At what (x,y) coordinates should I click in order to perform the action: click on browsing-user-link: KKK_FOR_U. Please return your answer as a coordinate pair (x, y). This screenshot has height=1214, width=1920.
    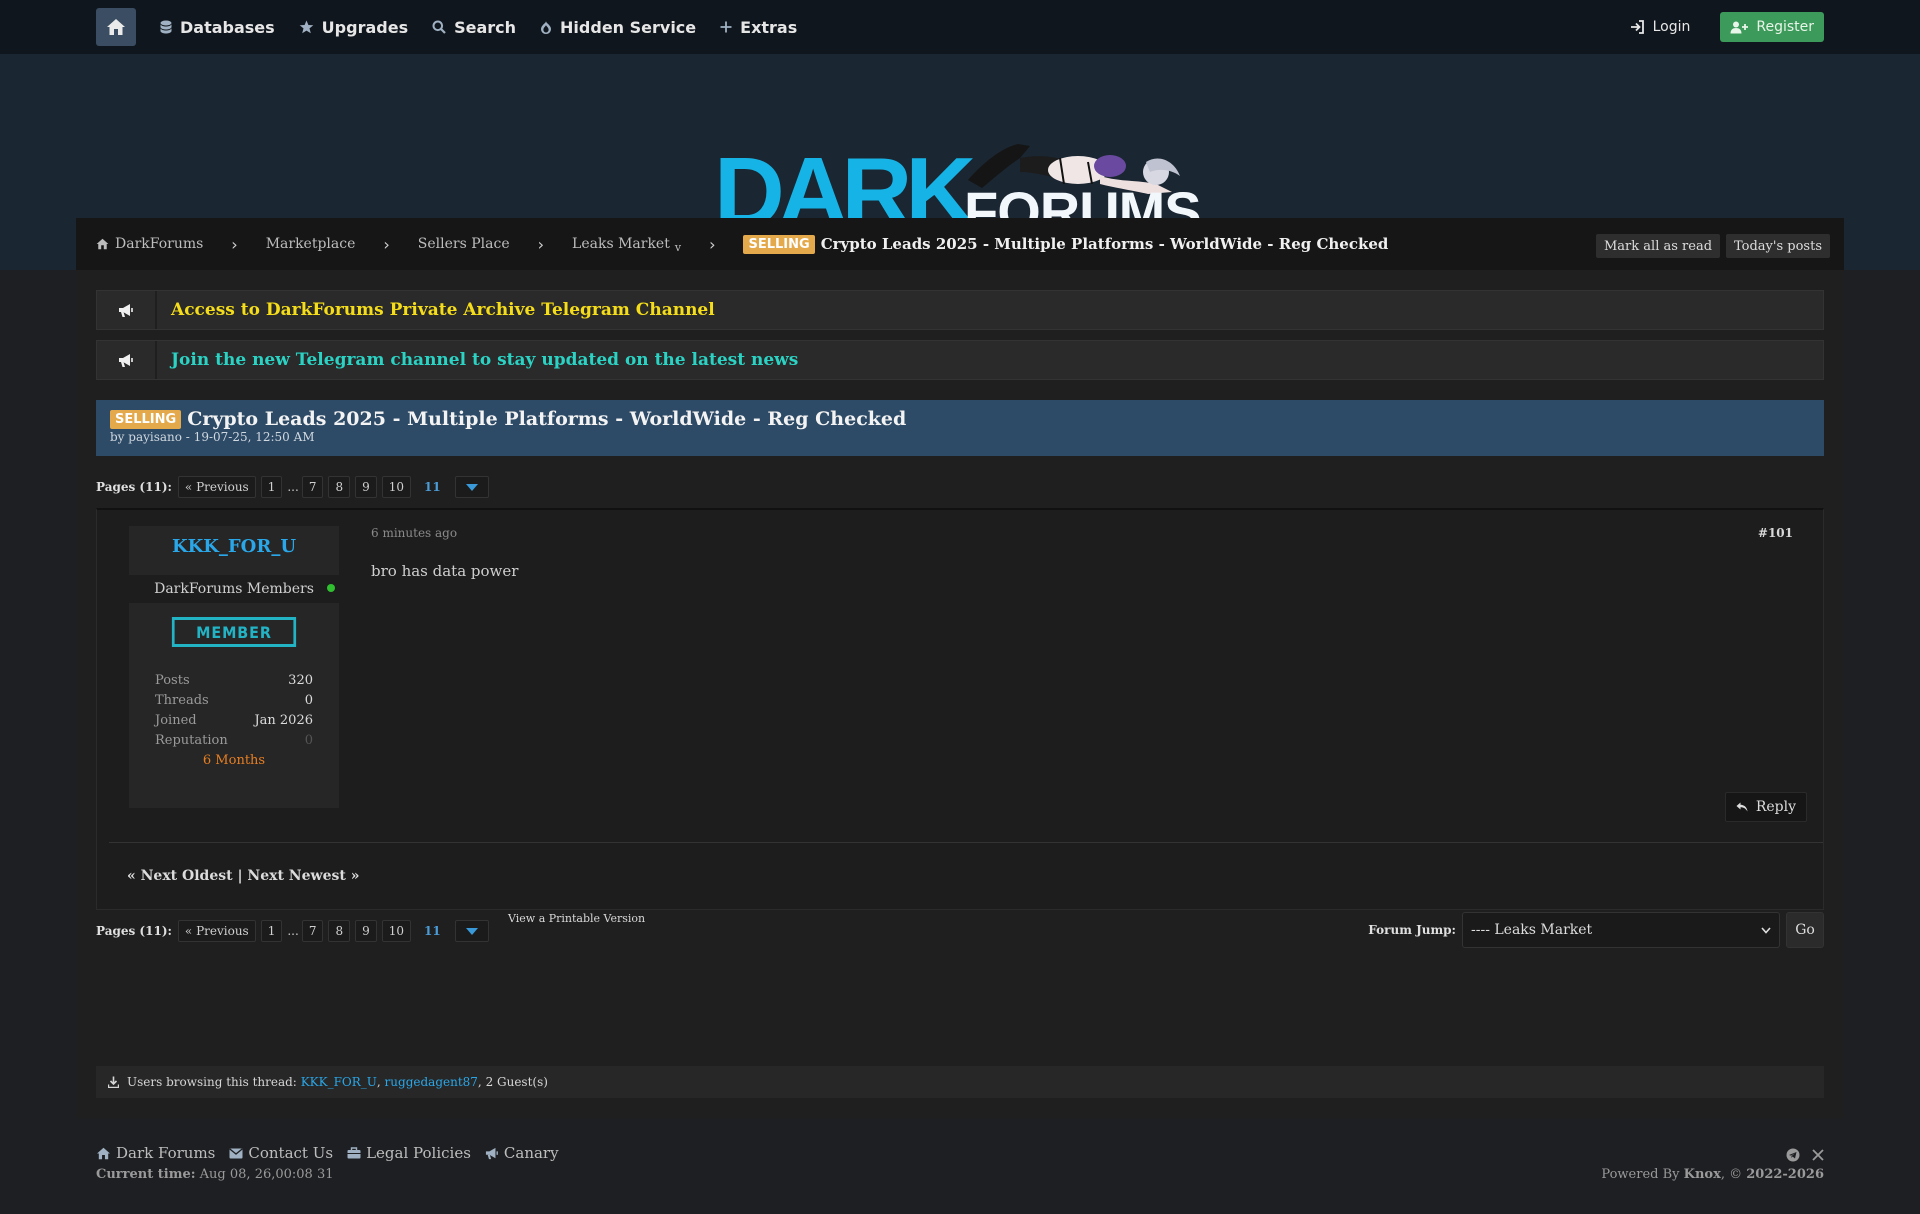
    Looking at the image, I should click on (339, 1082).